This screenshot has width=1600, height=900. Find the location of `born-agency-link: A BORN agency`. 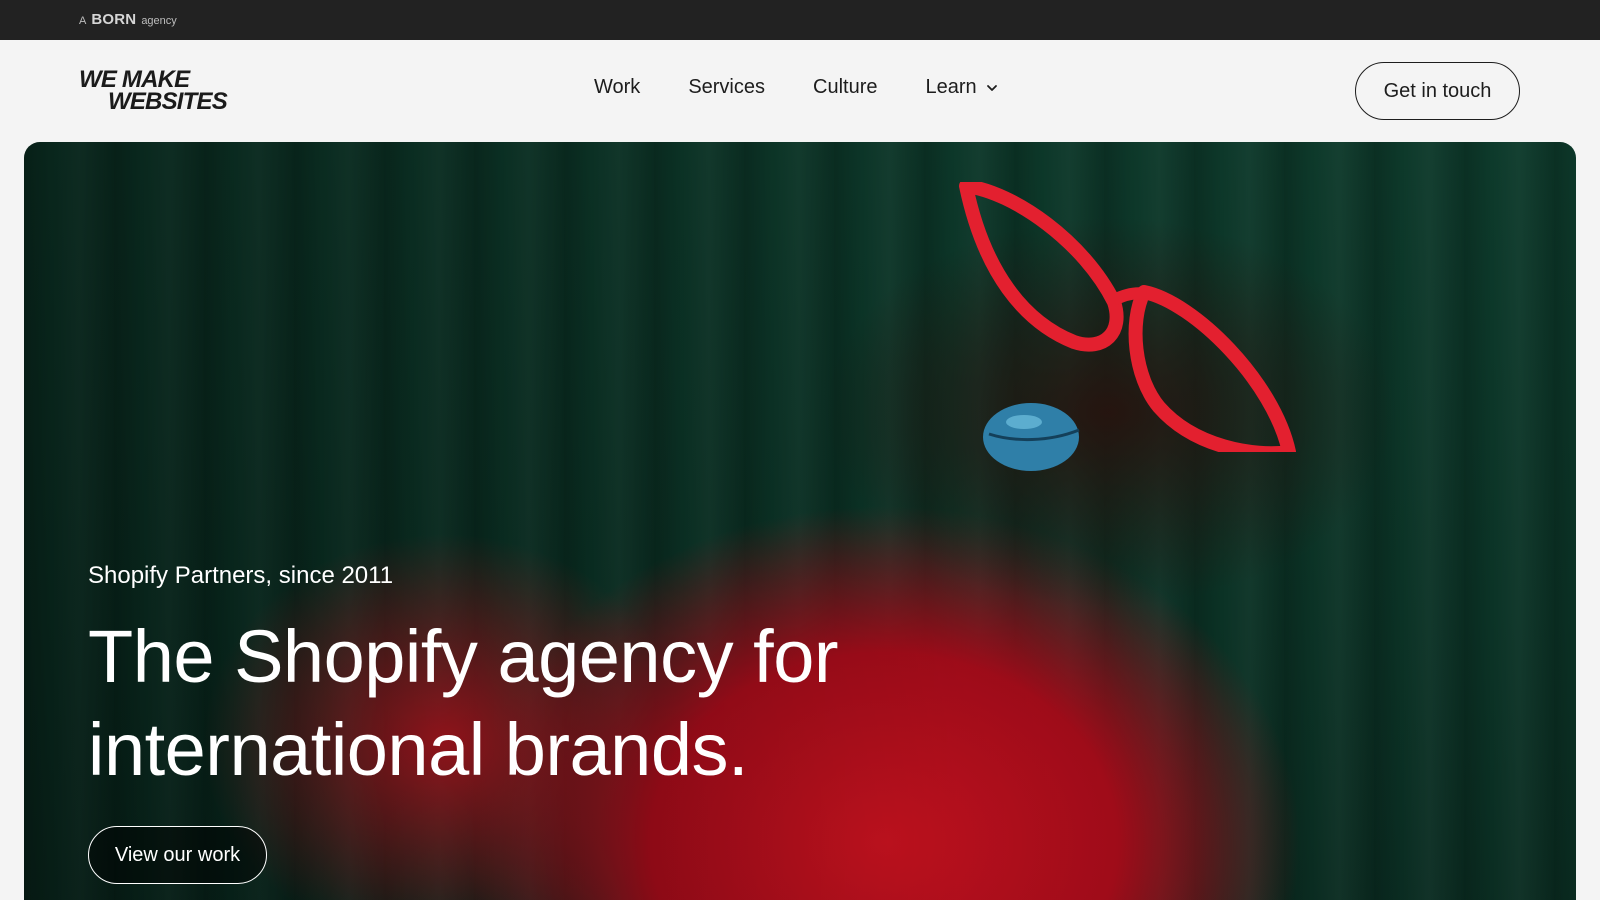

born-agency-link: A BORN agency is located at coordinates (128, 19).